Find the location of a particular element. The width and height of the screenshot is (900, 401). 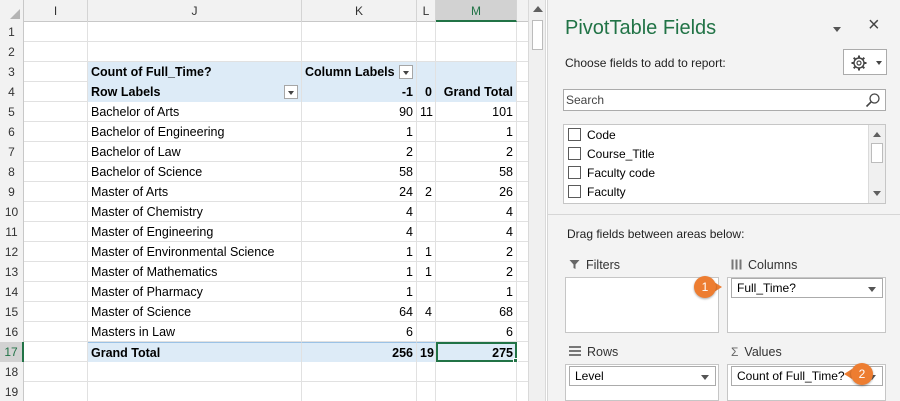

pivot-row-label: Master of Chemistry is located at coordinates (195, 212).